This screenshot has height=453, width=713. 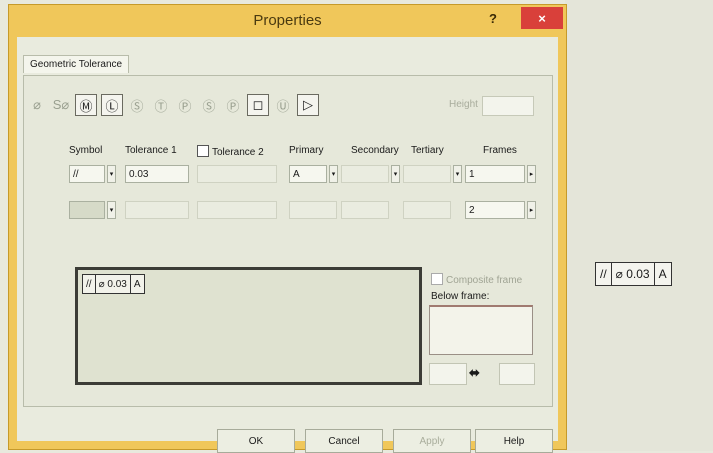 What do you see at coordinates (344, 441) in the screenshot?
I see `cancel-button: Cancel` at bounding box center [344, 441].